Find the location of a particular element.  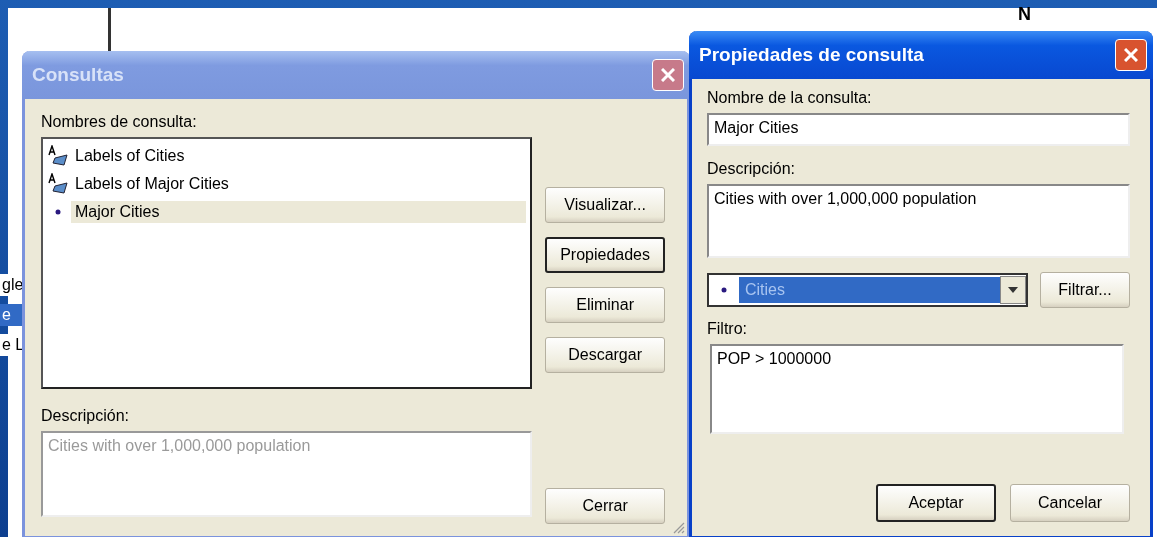

dropdown-value: Cities is located at coordinates (869, 290).